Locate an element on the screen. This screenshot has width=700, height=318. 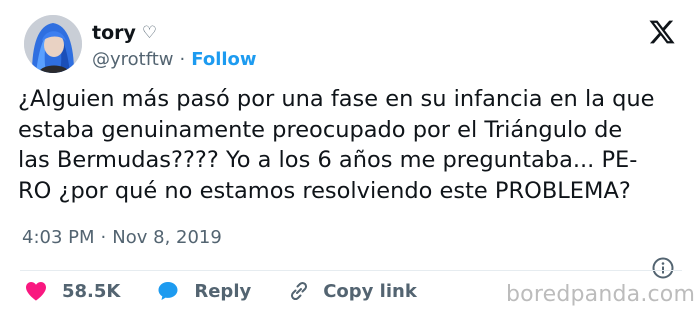
heart-icon is located at coordinates (36, 291).